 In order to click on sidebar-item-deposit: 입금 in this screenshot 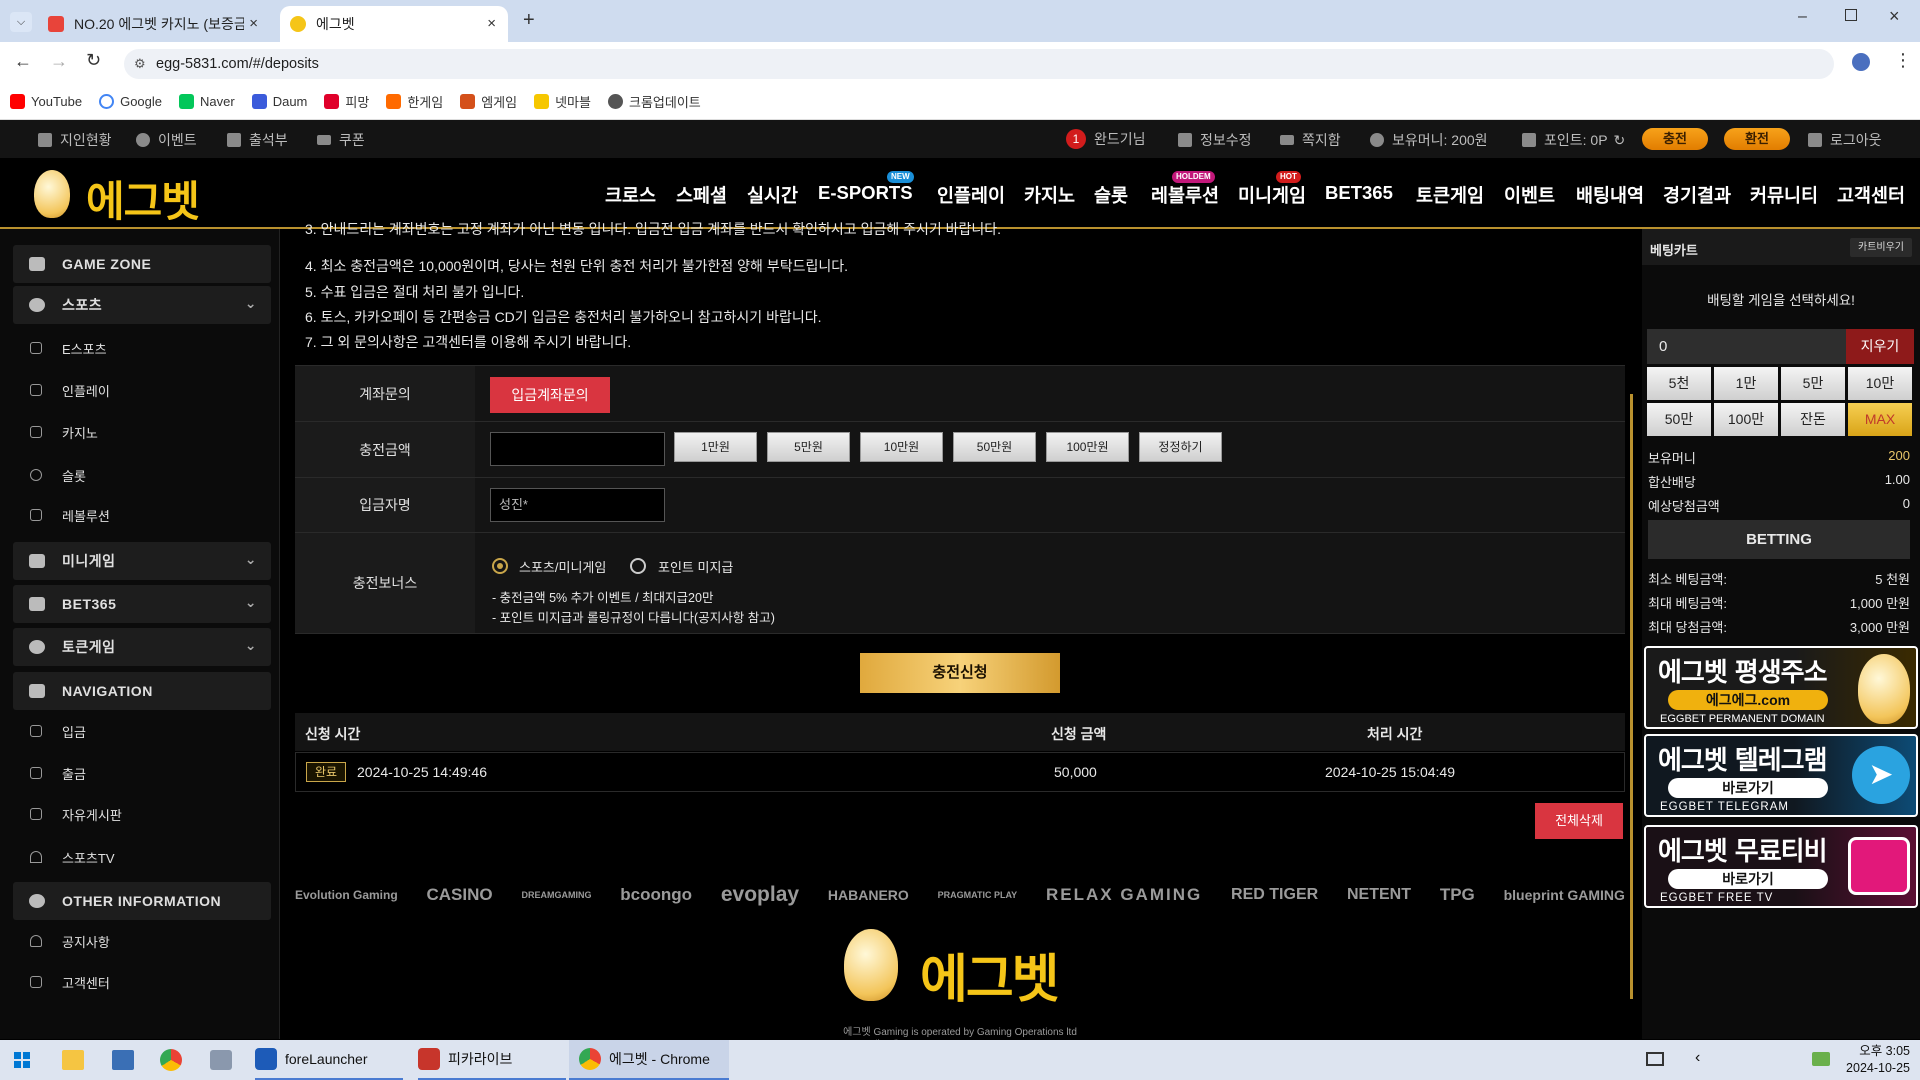, I will do `click(142, 731)`.